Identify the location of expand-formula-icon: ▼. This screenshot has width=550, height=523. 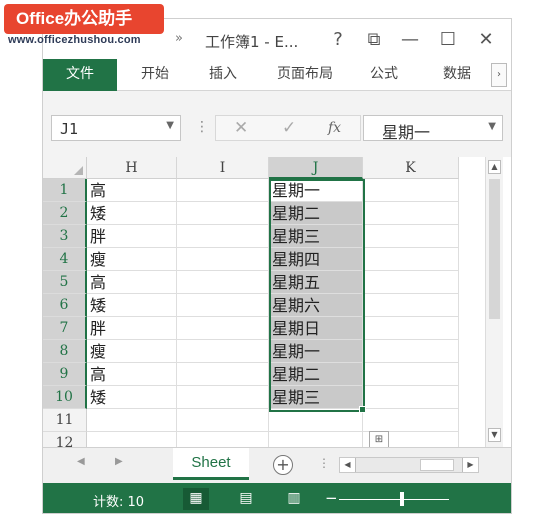
(492, 126).